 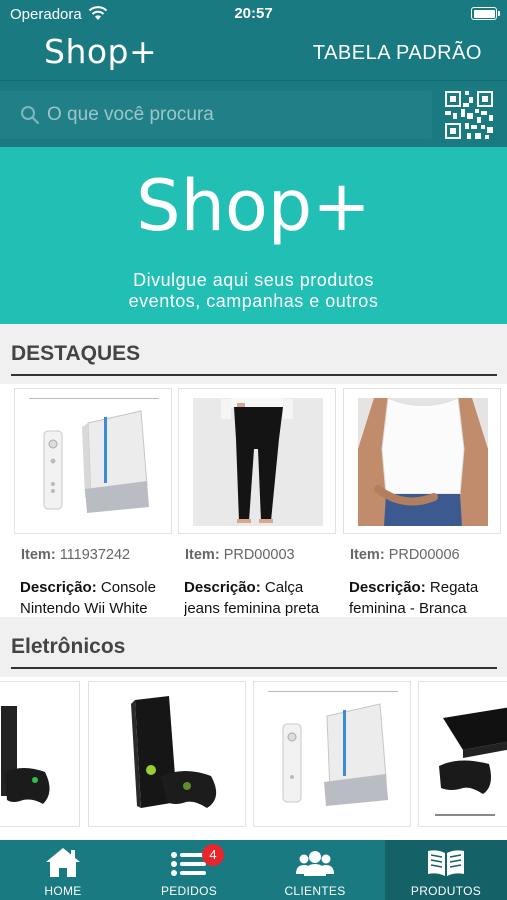 What do you see at coordinates (213, 855) in the screenshot?
I see `orders-count-badge: 4` at bounding box center [213, 855].